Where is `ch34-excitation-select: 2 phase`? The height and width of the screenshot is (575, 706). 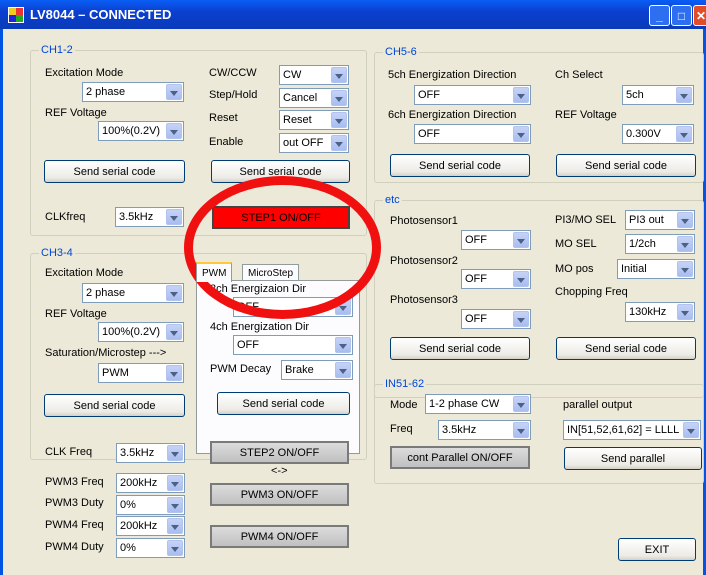
ch34-excitation-select: 2 phase is located at coordinates (133, 293).